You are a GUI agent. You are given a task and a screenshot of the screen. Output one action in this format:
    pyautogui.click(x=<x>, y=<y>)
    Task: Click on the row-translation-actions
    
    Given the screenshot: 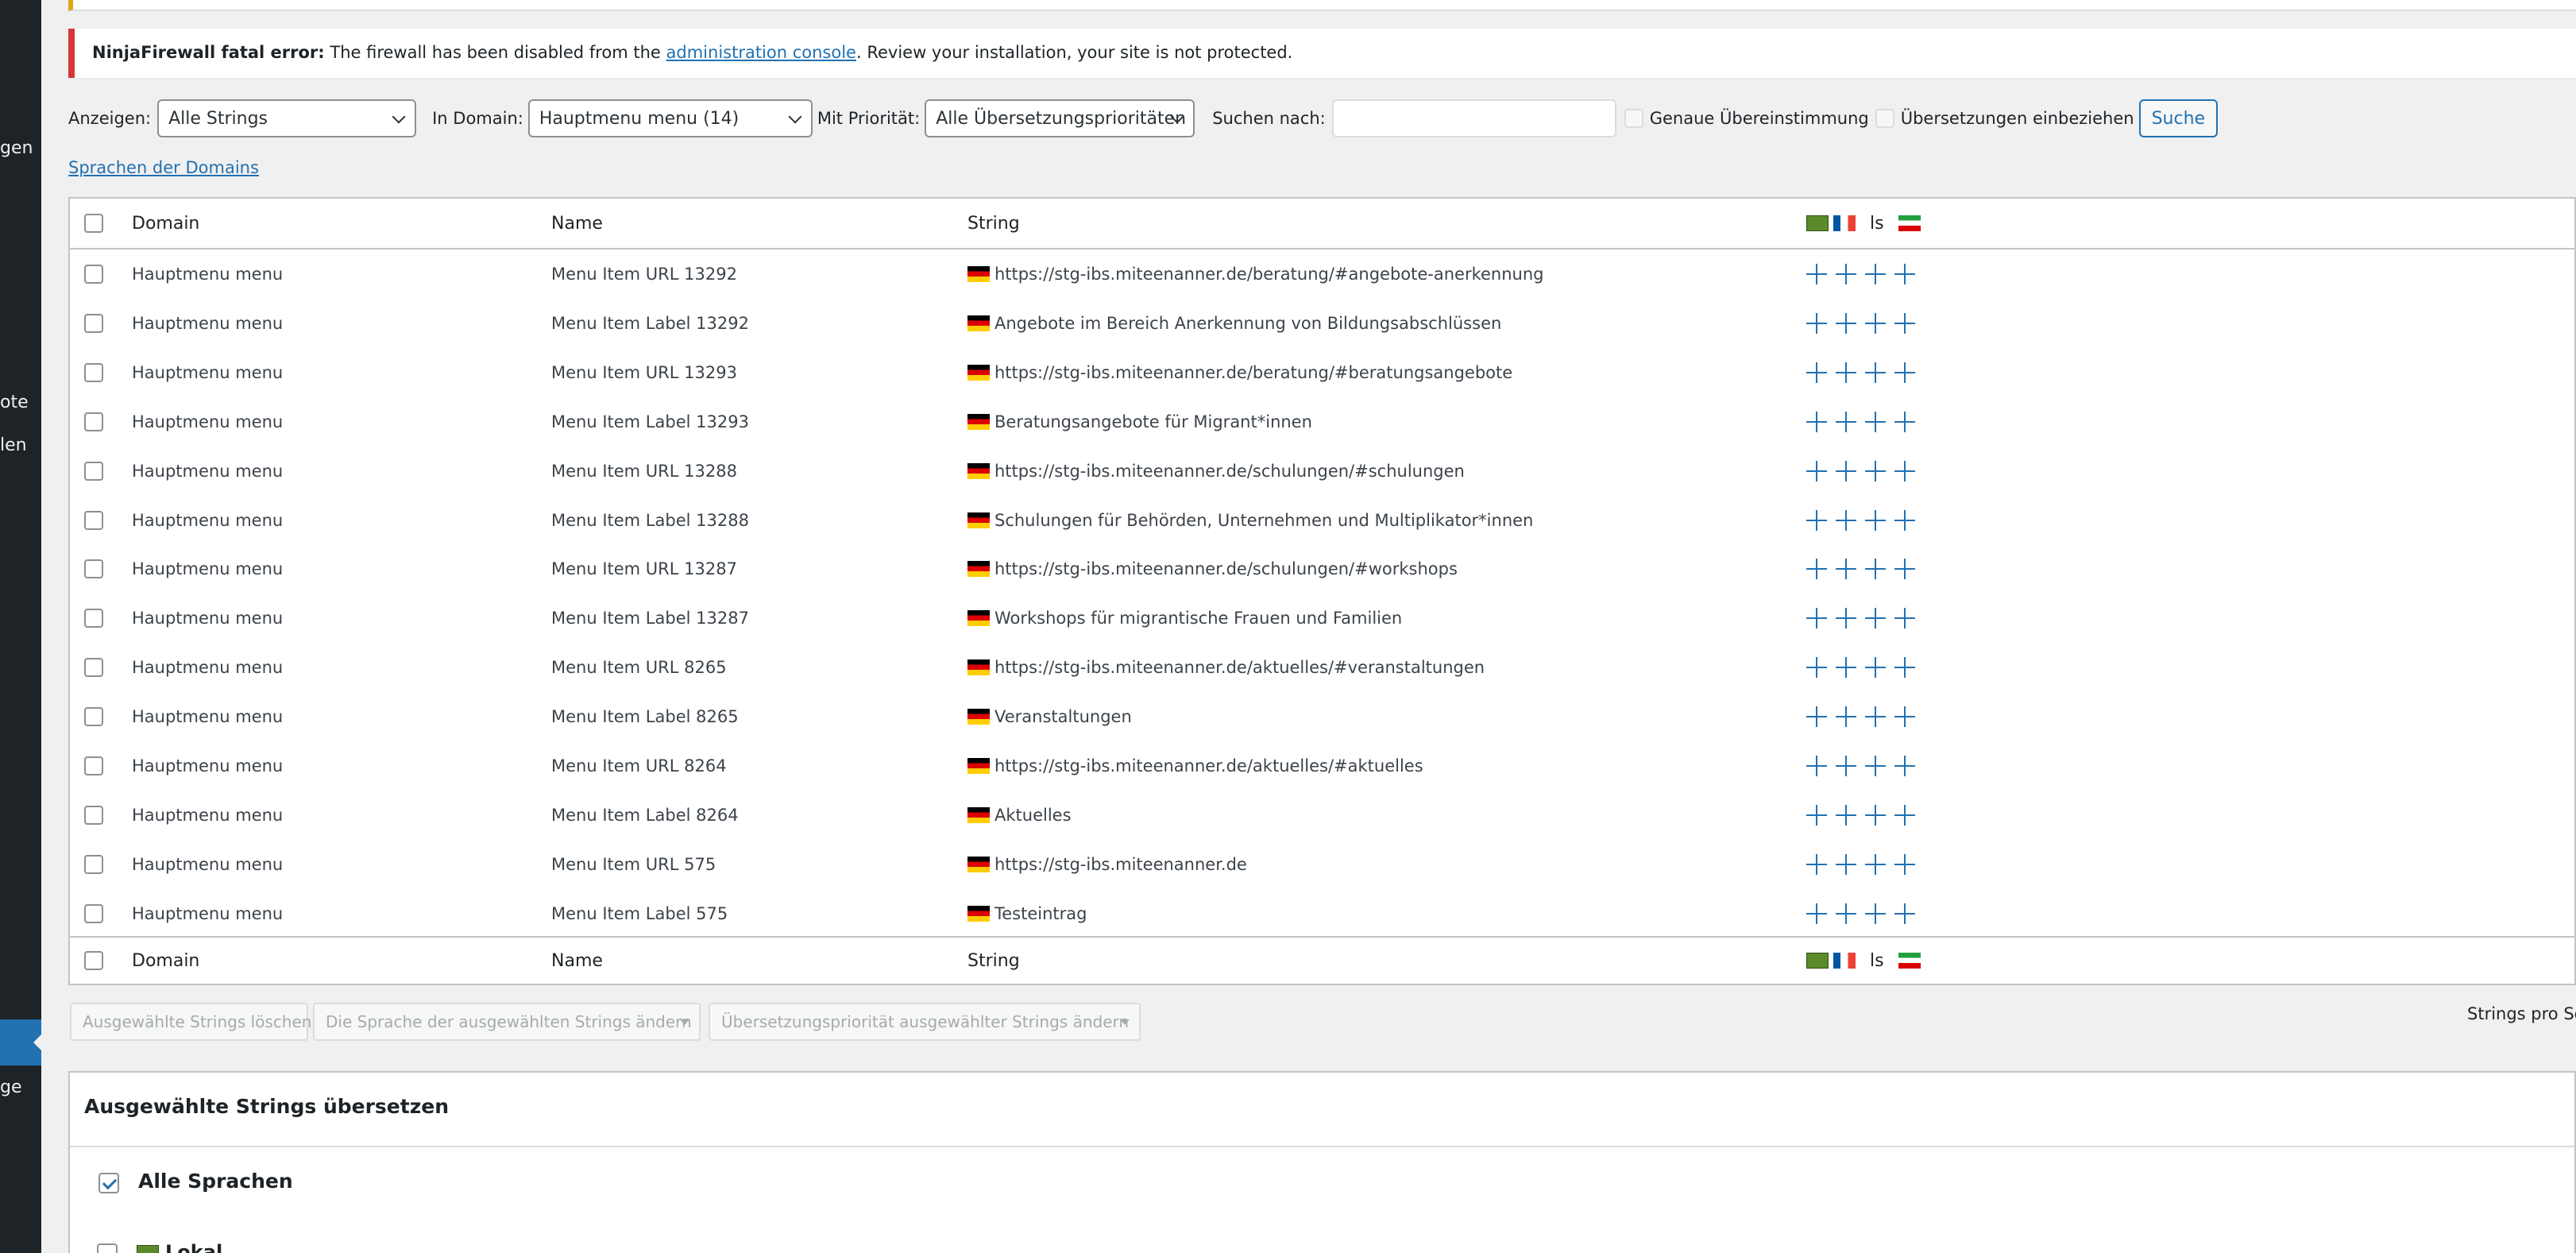 What is the action you would take?
    pyautogui.click(x=1865, y=323)
    